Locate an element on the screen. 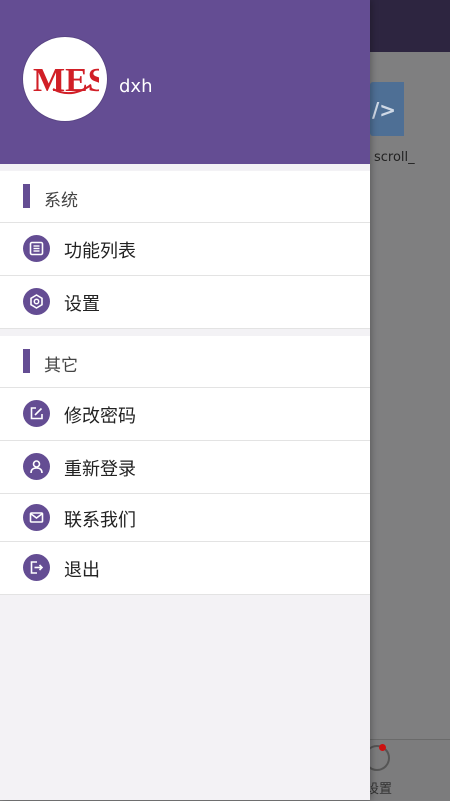  section-title-system: 系统 is located at coordinates (185, 197).